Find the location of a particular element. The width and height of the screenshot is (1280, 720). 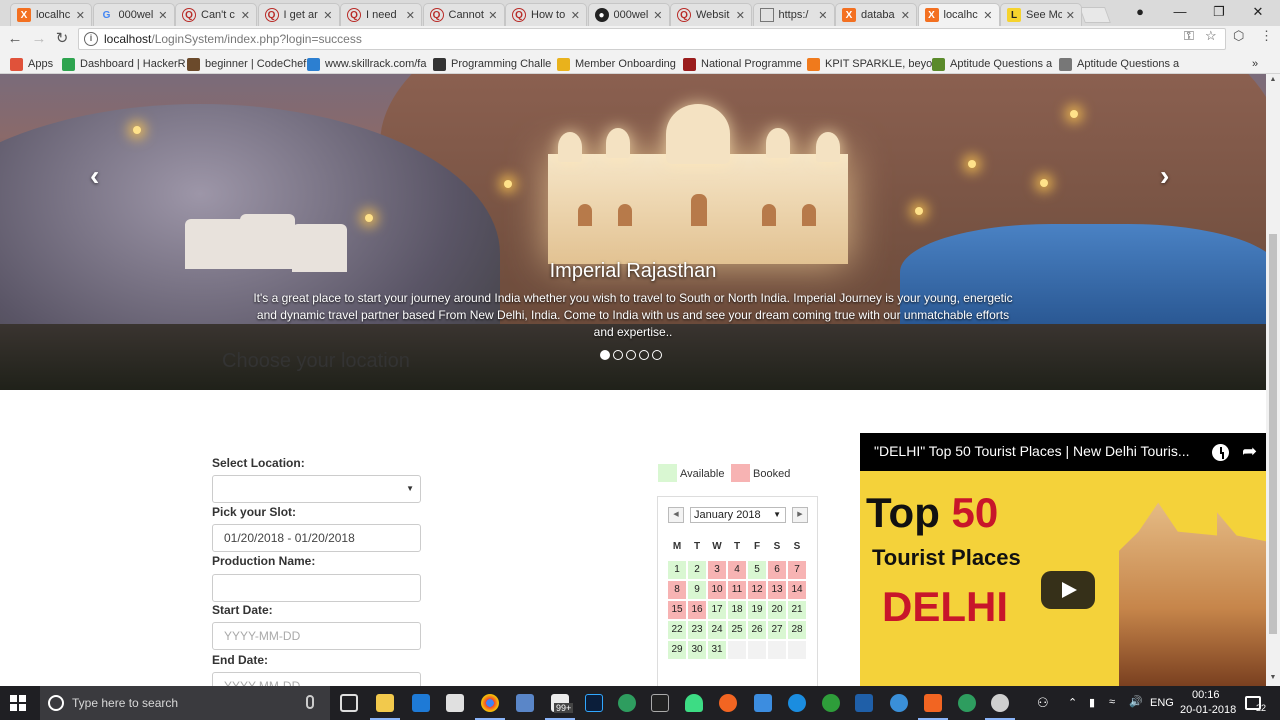

edge-icon is located at coordinates (421, 703).